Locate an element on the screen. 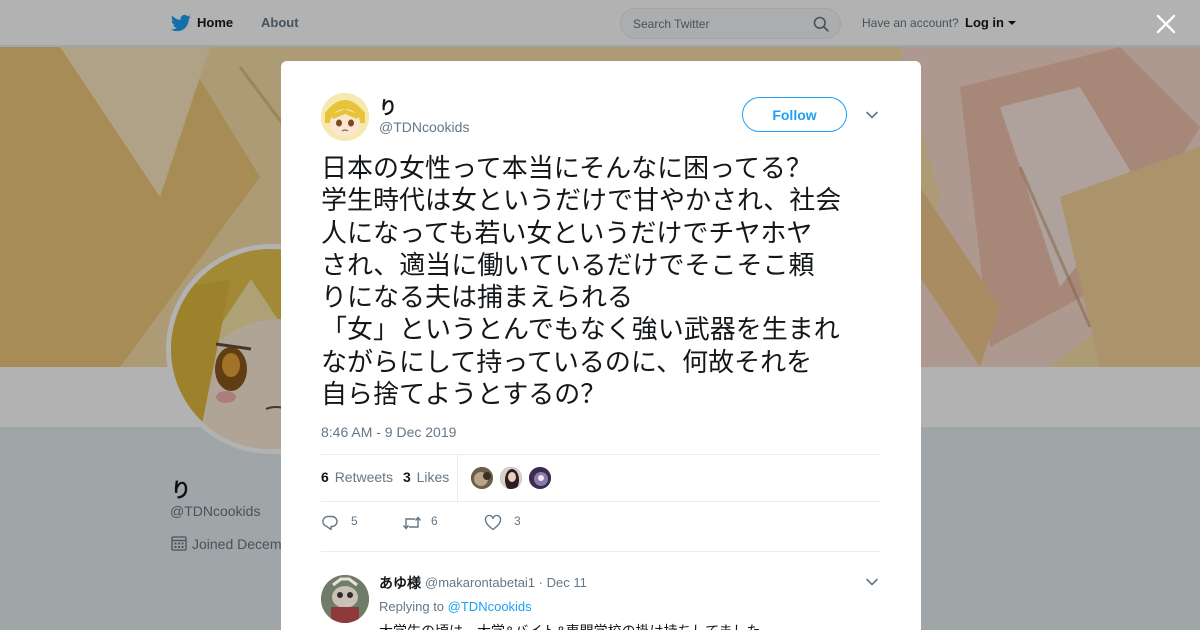 This screenshot has height=630, width=1200. author-avatar-art is located at coordinates (345, 117).